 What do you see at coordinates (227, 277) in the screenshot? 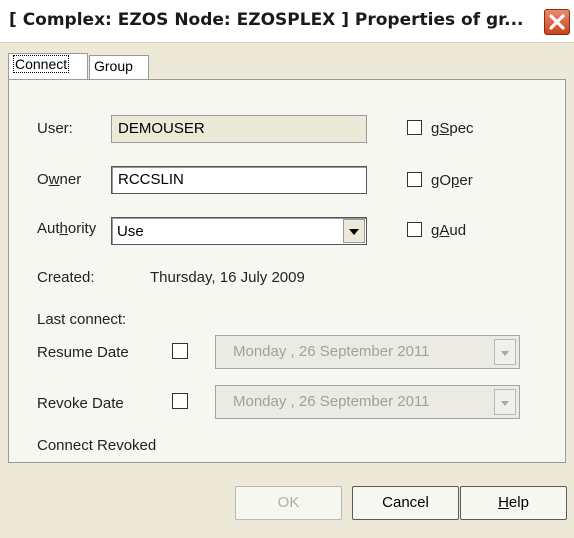
I see `created-value: Thursday, 16 July 2009` at bounding box center [227, 277].